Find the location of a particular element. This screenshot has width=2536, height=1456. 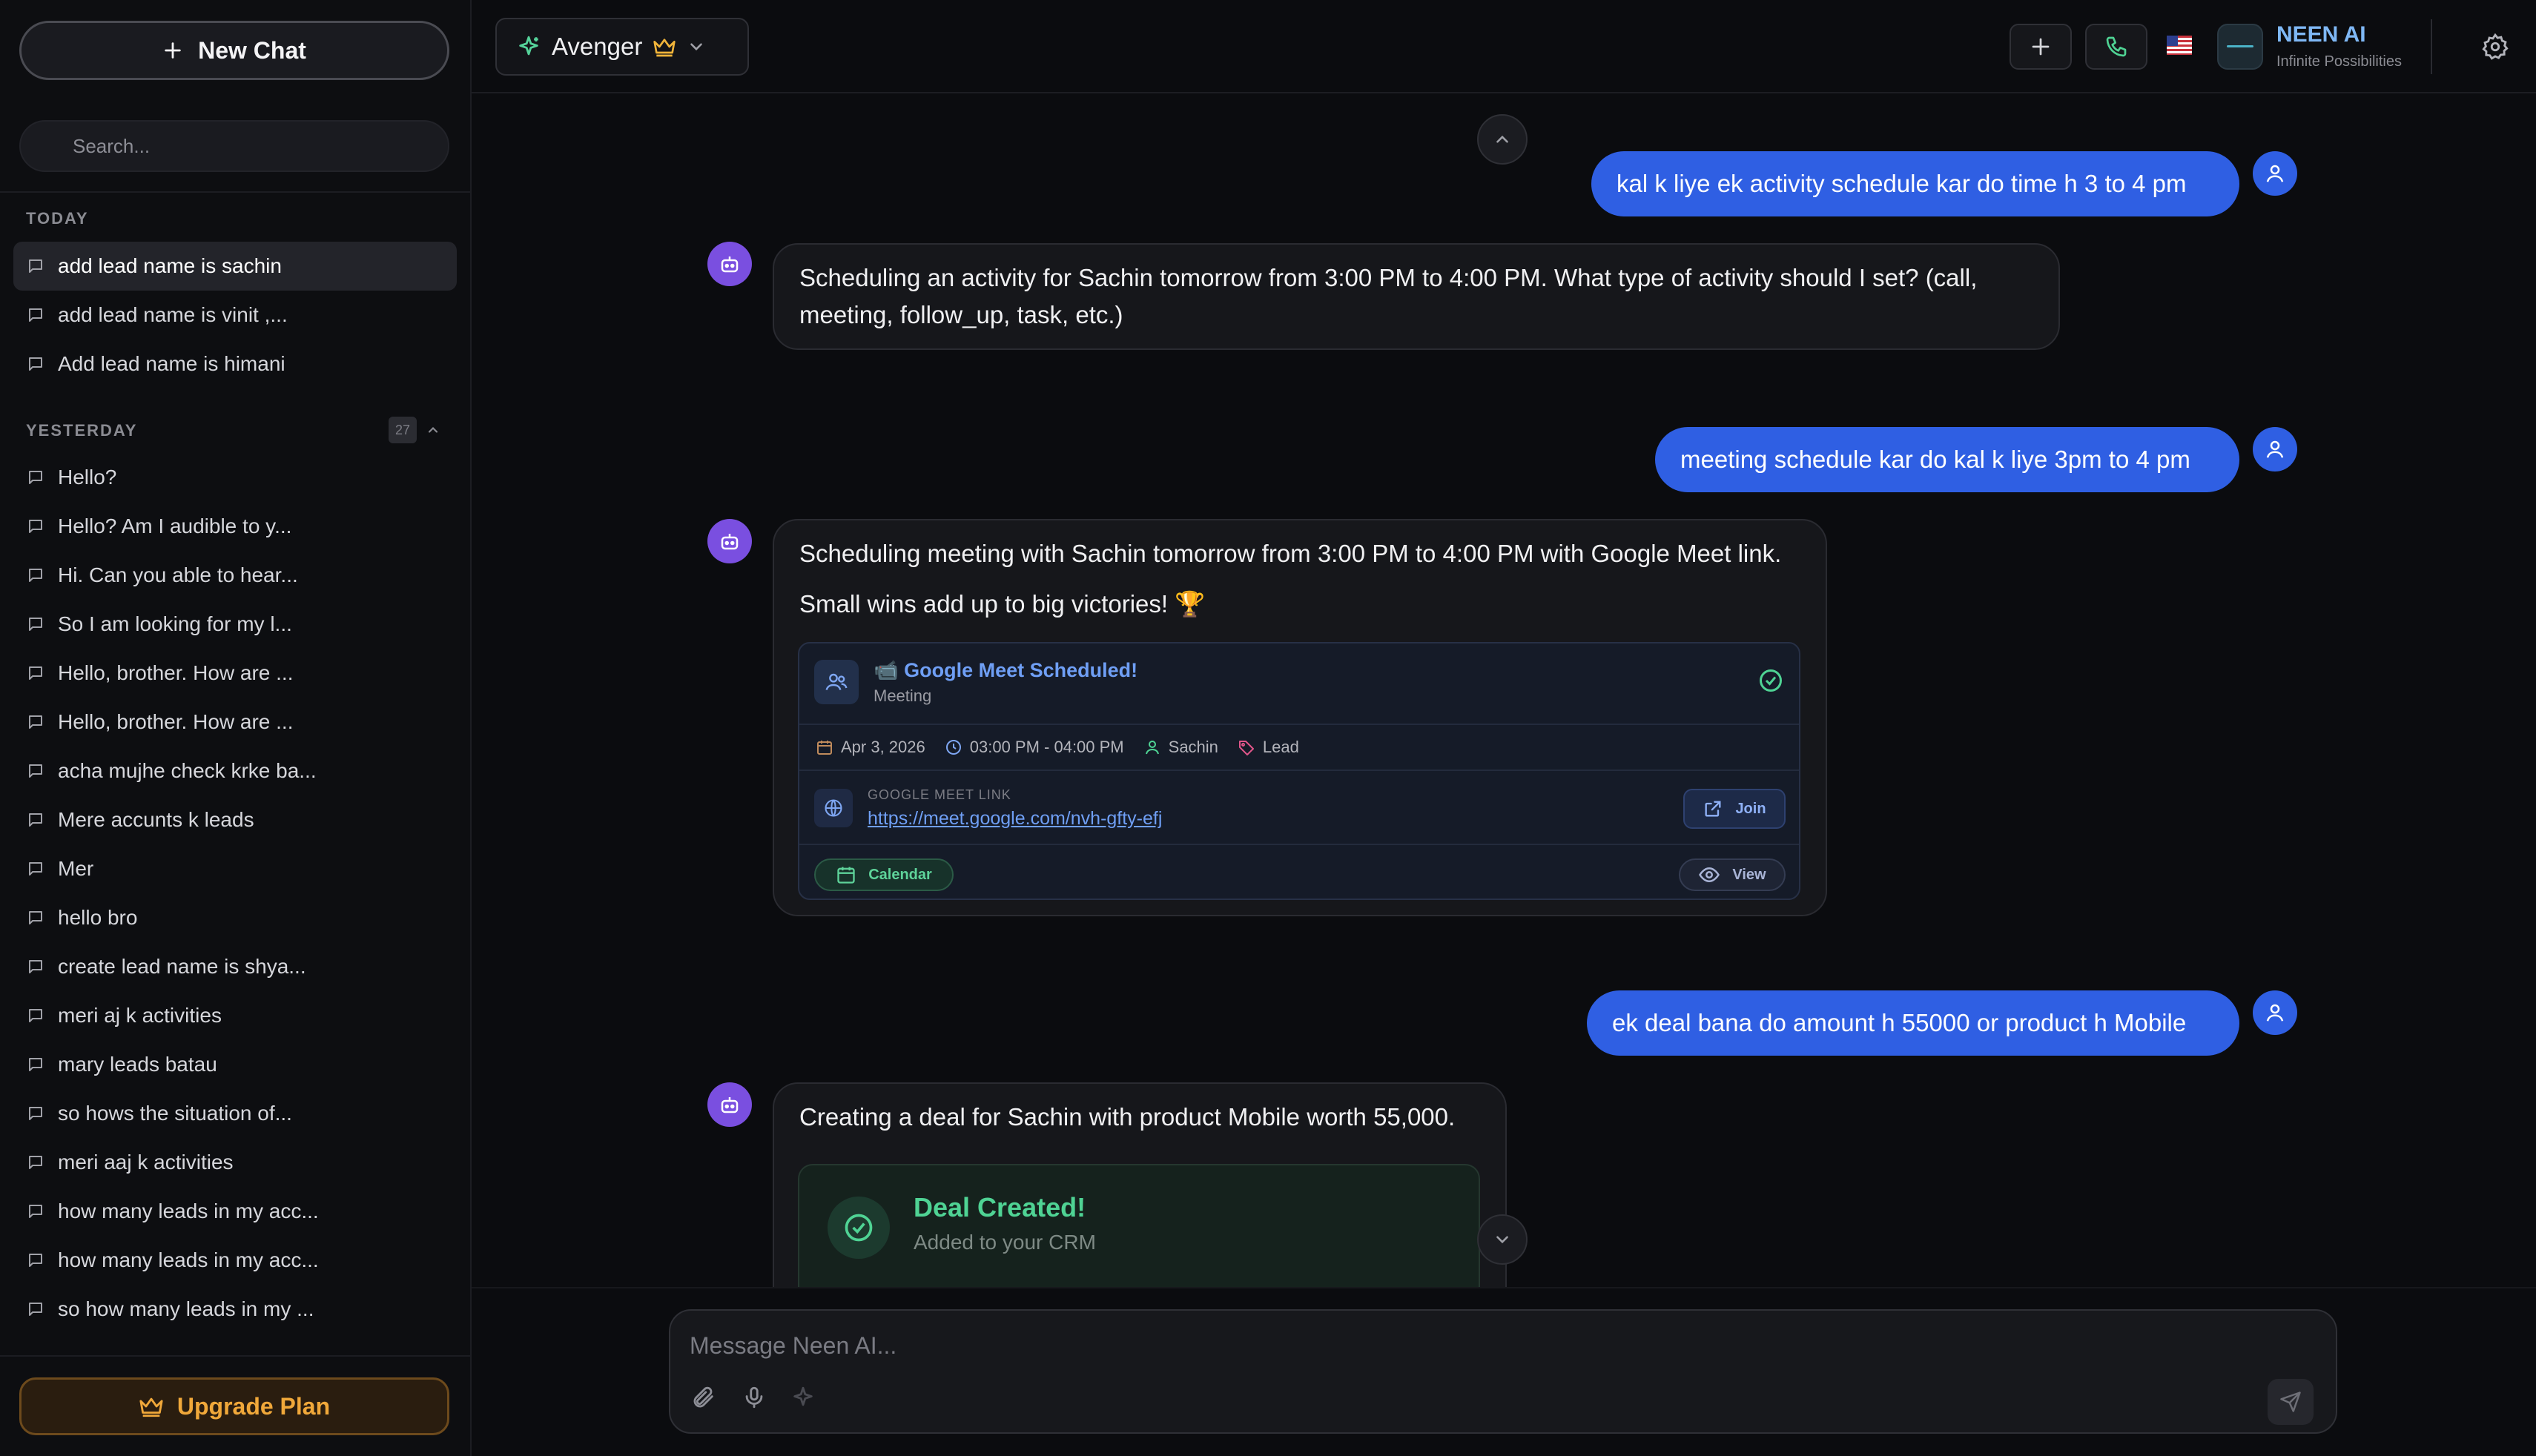

sidebar-divider is located at coordinates (236, 192).